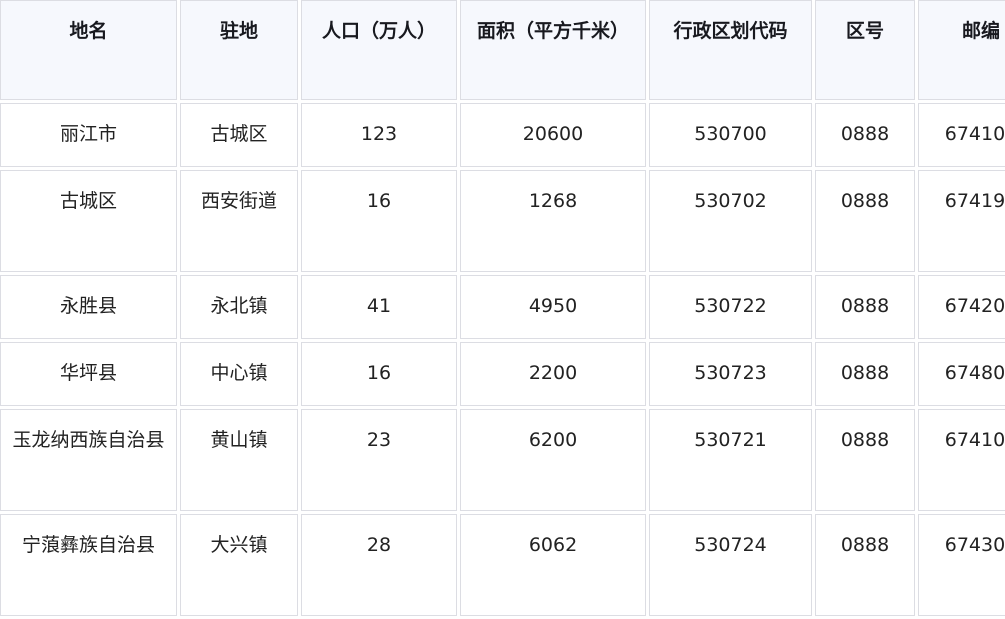  I want to click on header-population: 人口（万人）, so click(379, 50).